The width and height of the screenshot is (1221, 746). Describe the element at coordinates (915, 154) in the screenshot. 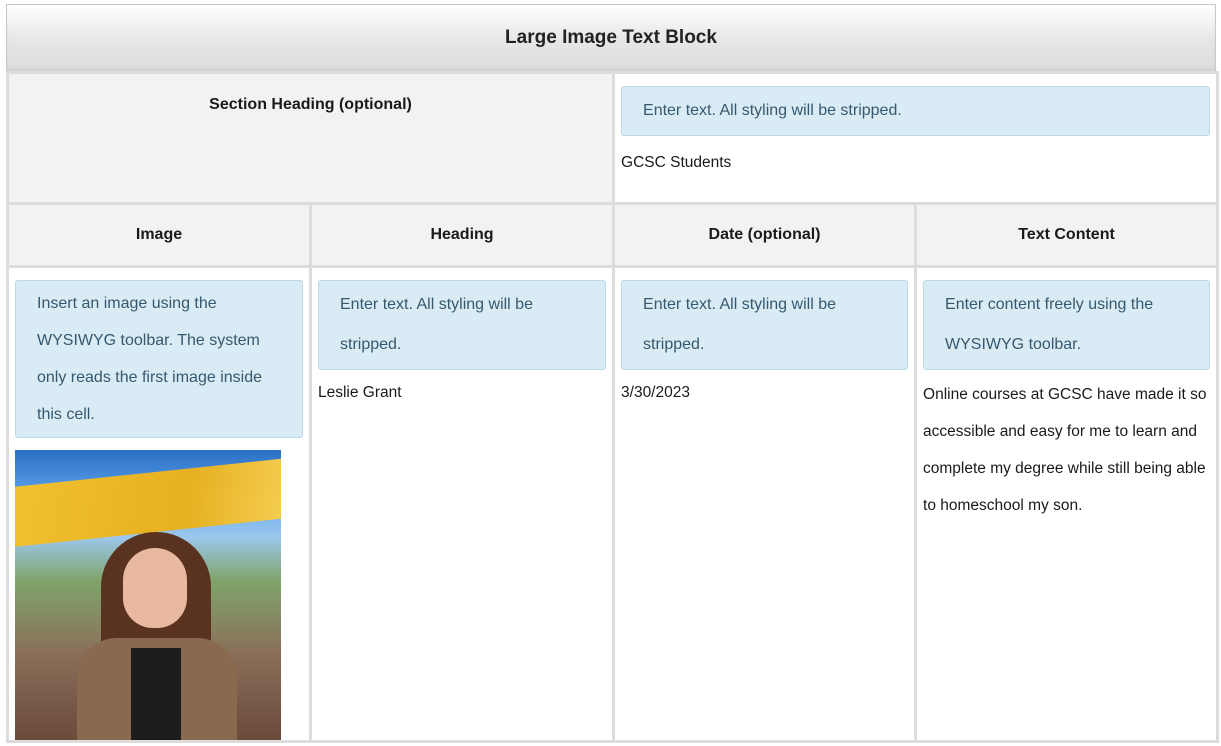

I see `section-heading-value: GCSC Students` at that location.